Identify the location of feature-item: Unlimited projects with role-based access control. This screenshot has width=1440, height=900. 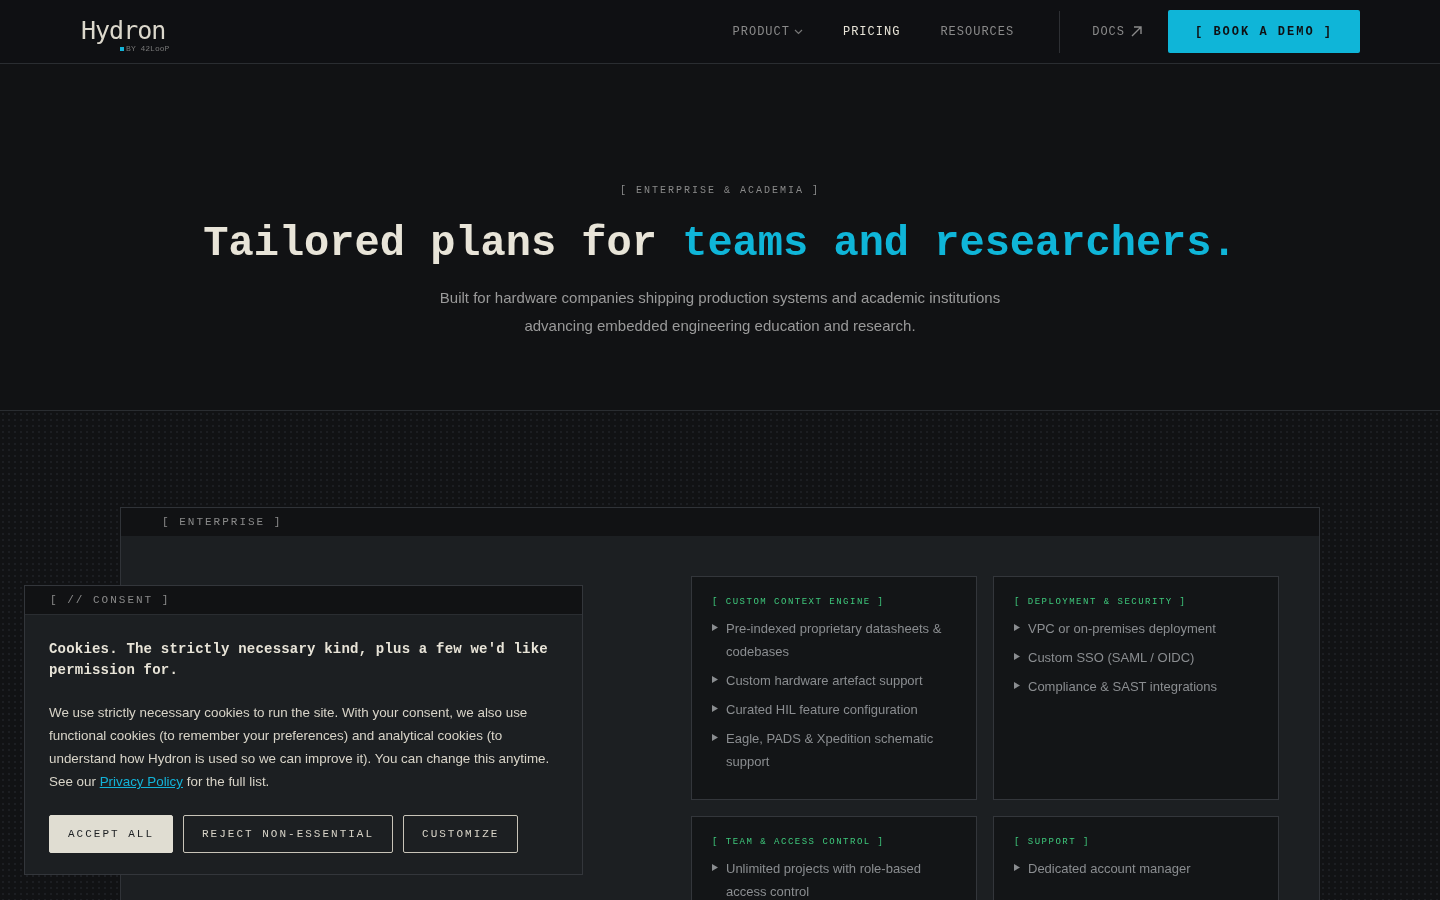
(824, 880).